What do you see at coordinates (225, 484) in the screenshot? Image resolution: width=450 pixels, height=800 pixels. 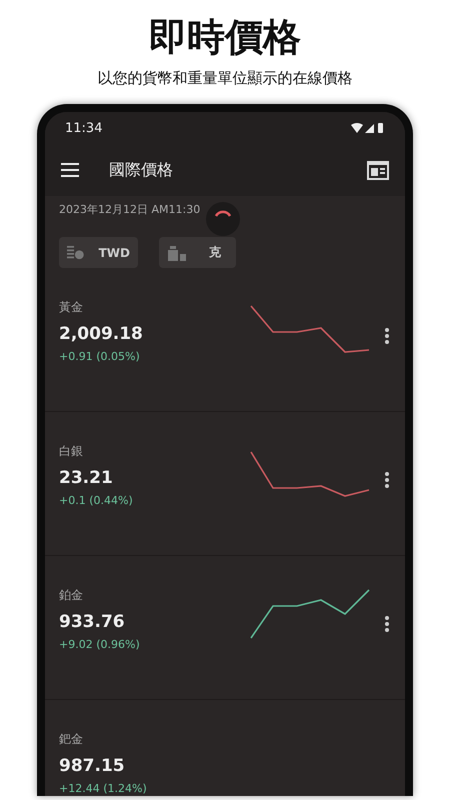 I see `price-row: 白銀 23.21 +0.1 (0.44%)` at bounding box center [225, 484].